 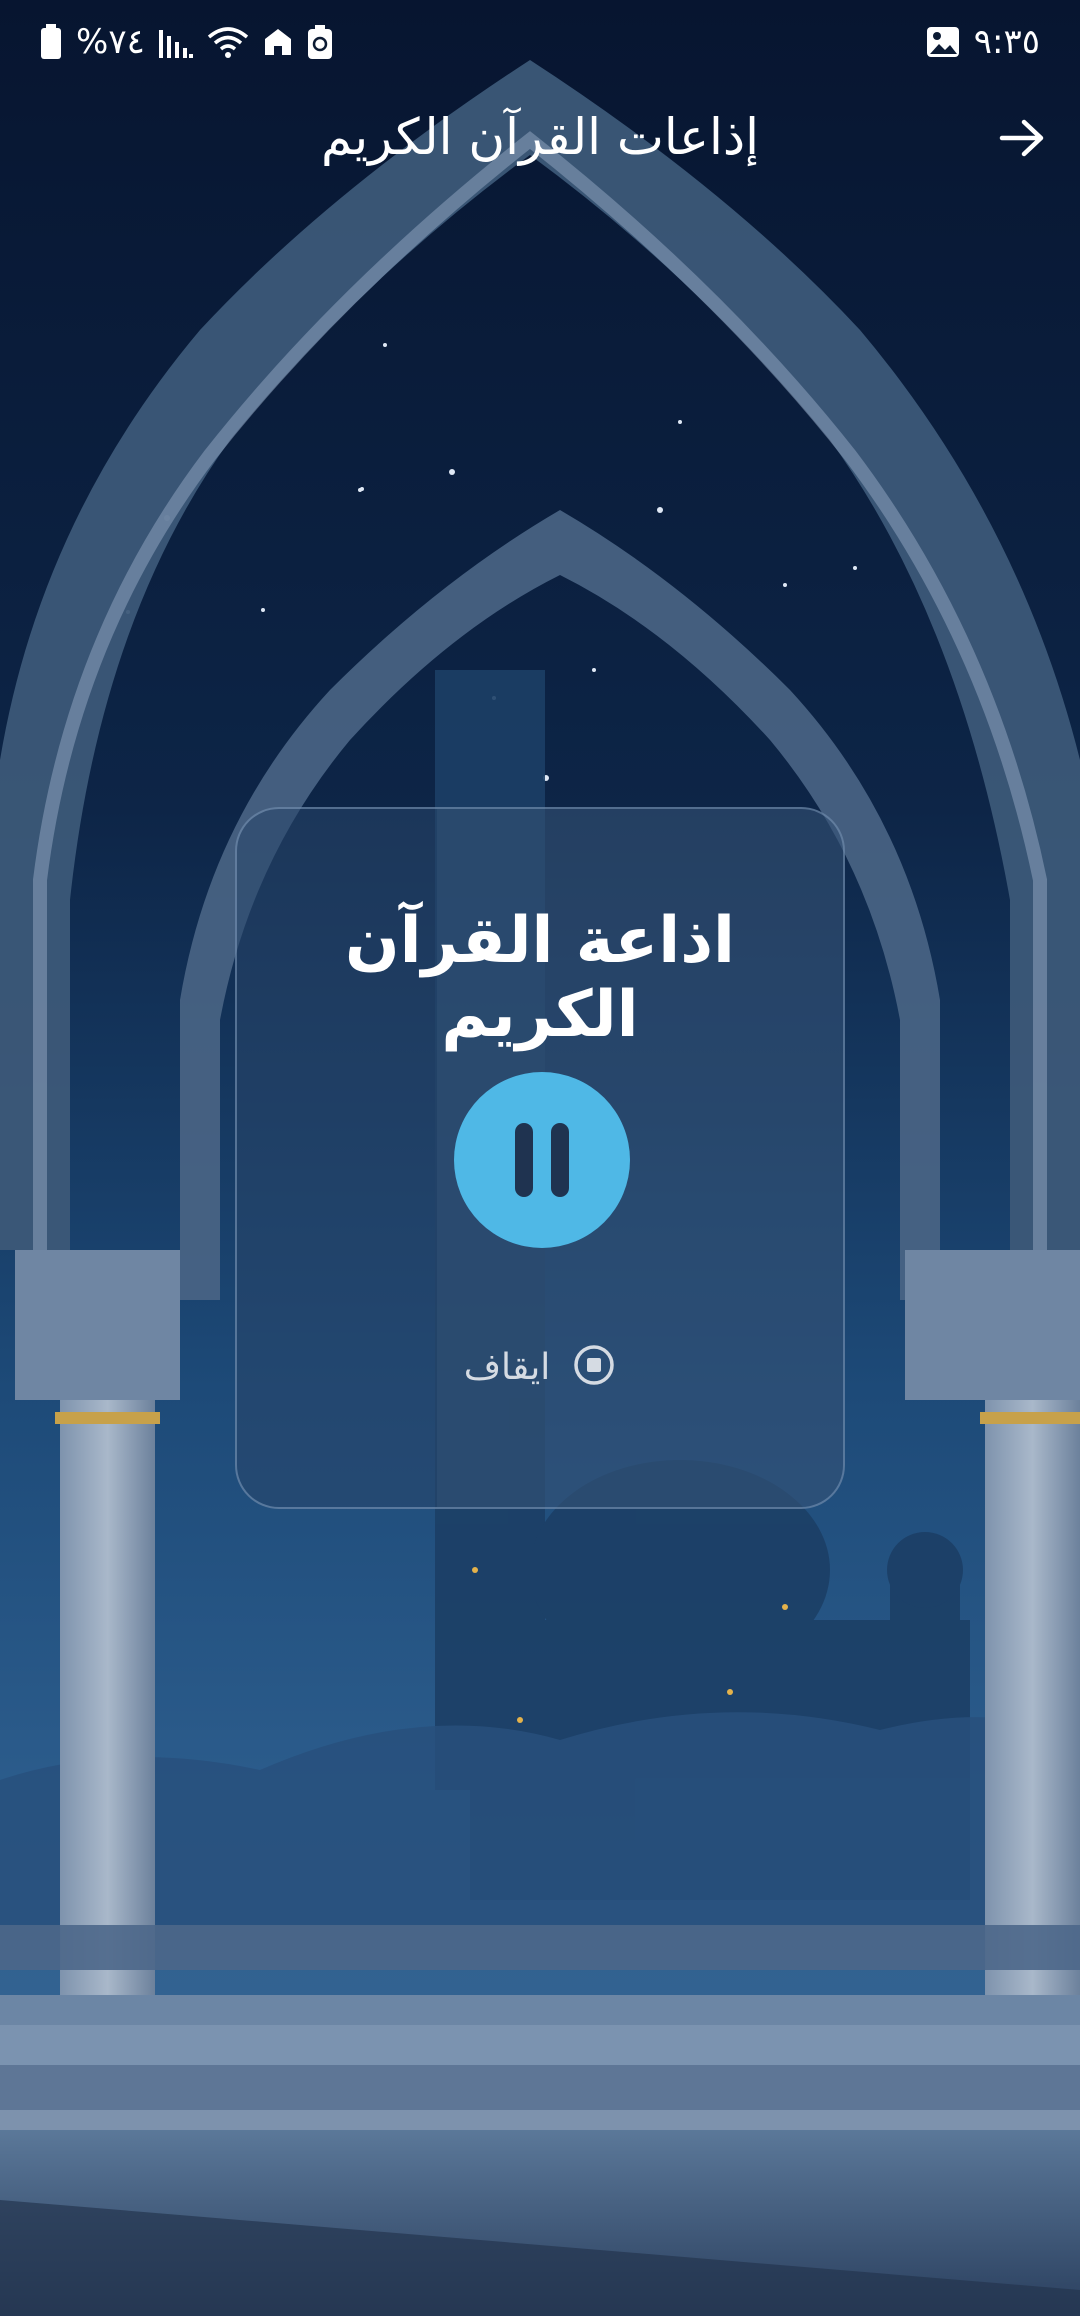 I want to click on wifi-icon, so click(x=228, y=42).